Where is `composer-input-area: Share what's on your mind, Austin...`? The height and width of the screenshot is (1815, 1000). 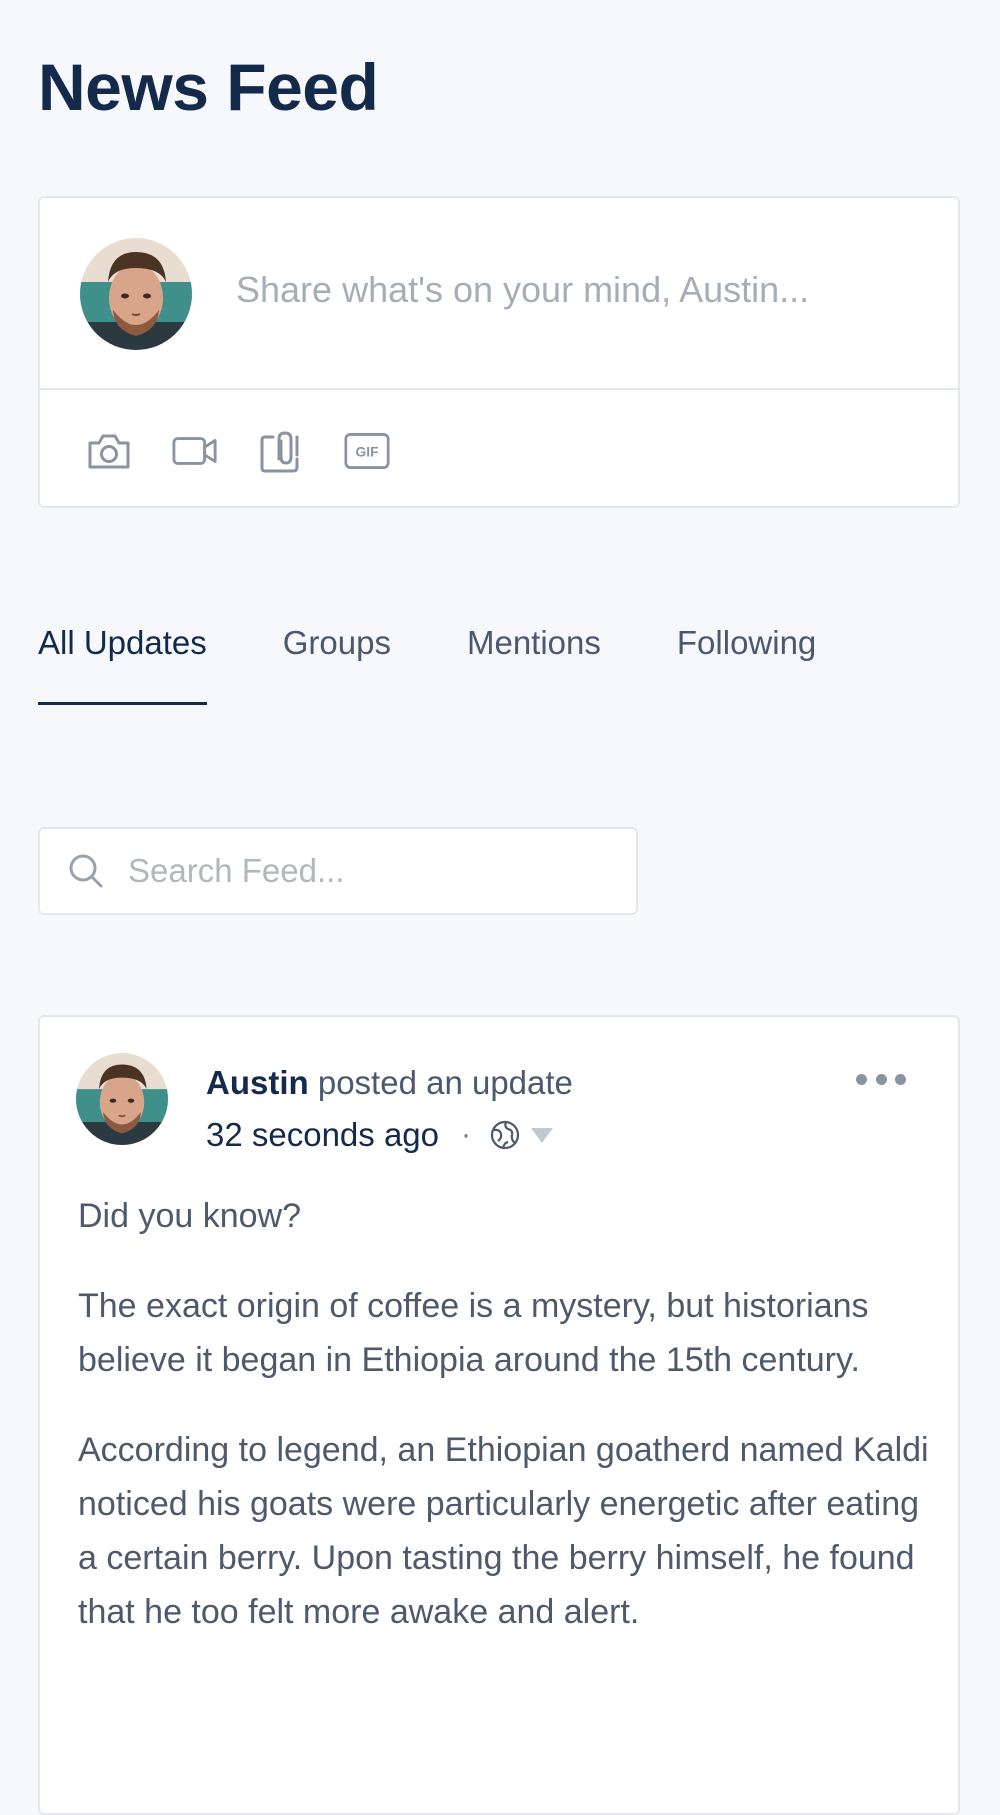
composer-input-area: Share what's on your mind, Austin... is located at coordinates (499, 294).